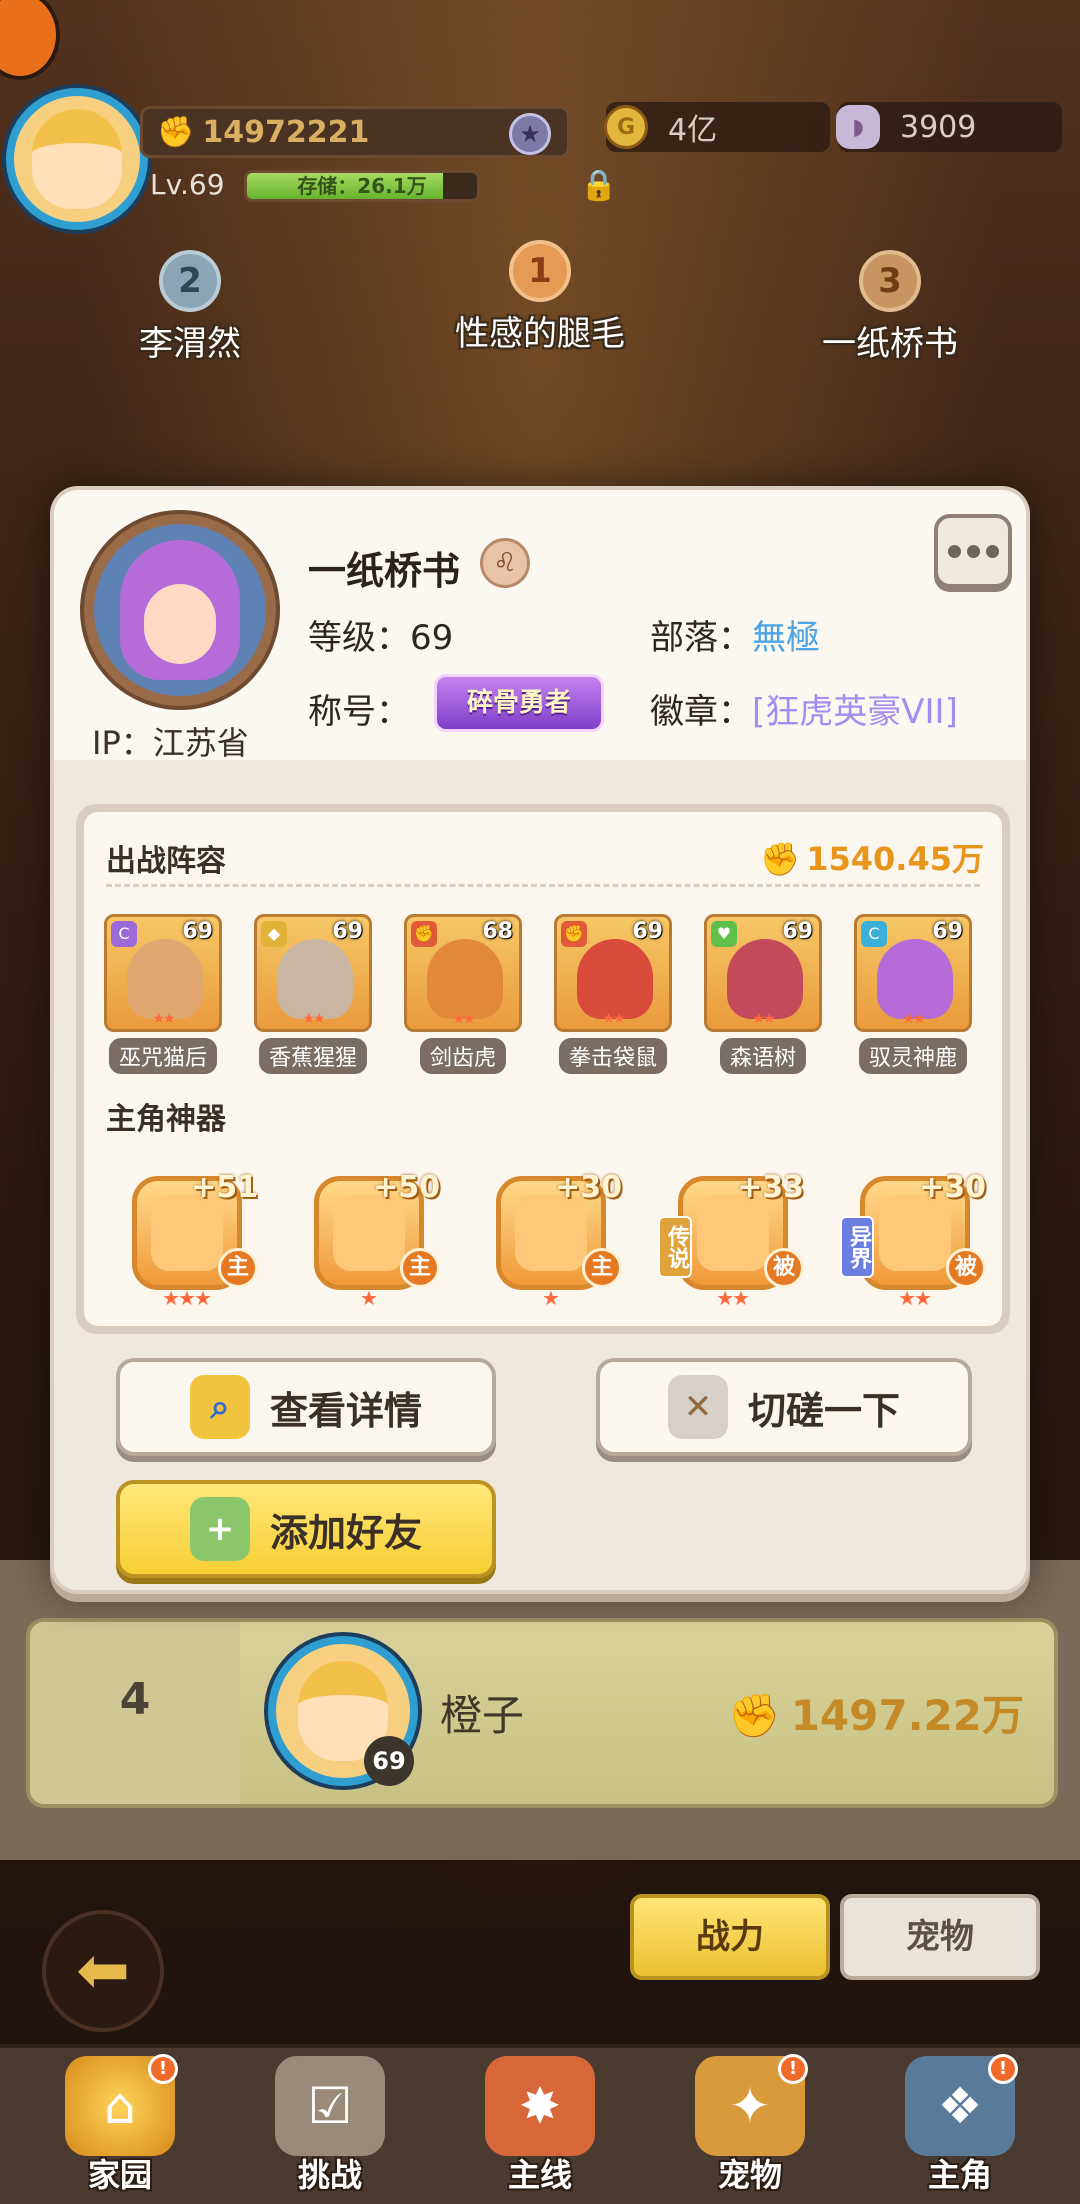 The width and height of the screenshot is (1080, 2204). I want to click on hero-portrait: C 69 ★★, so click(913, 973).